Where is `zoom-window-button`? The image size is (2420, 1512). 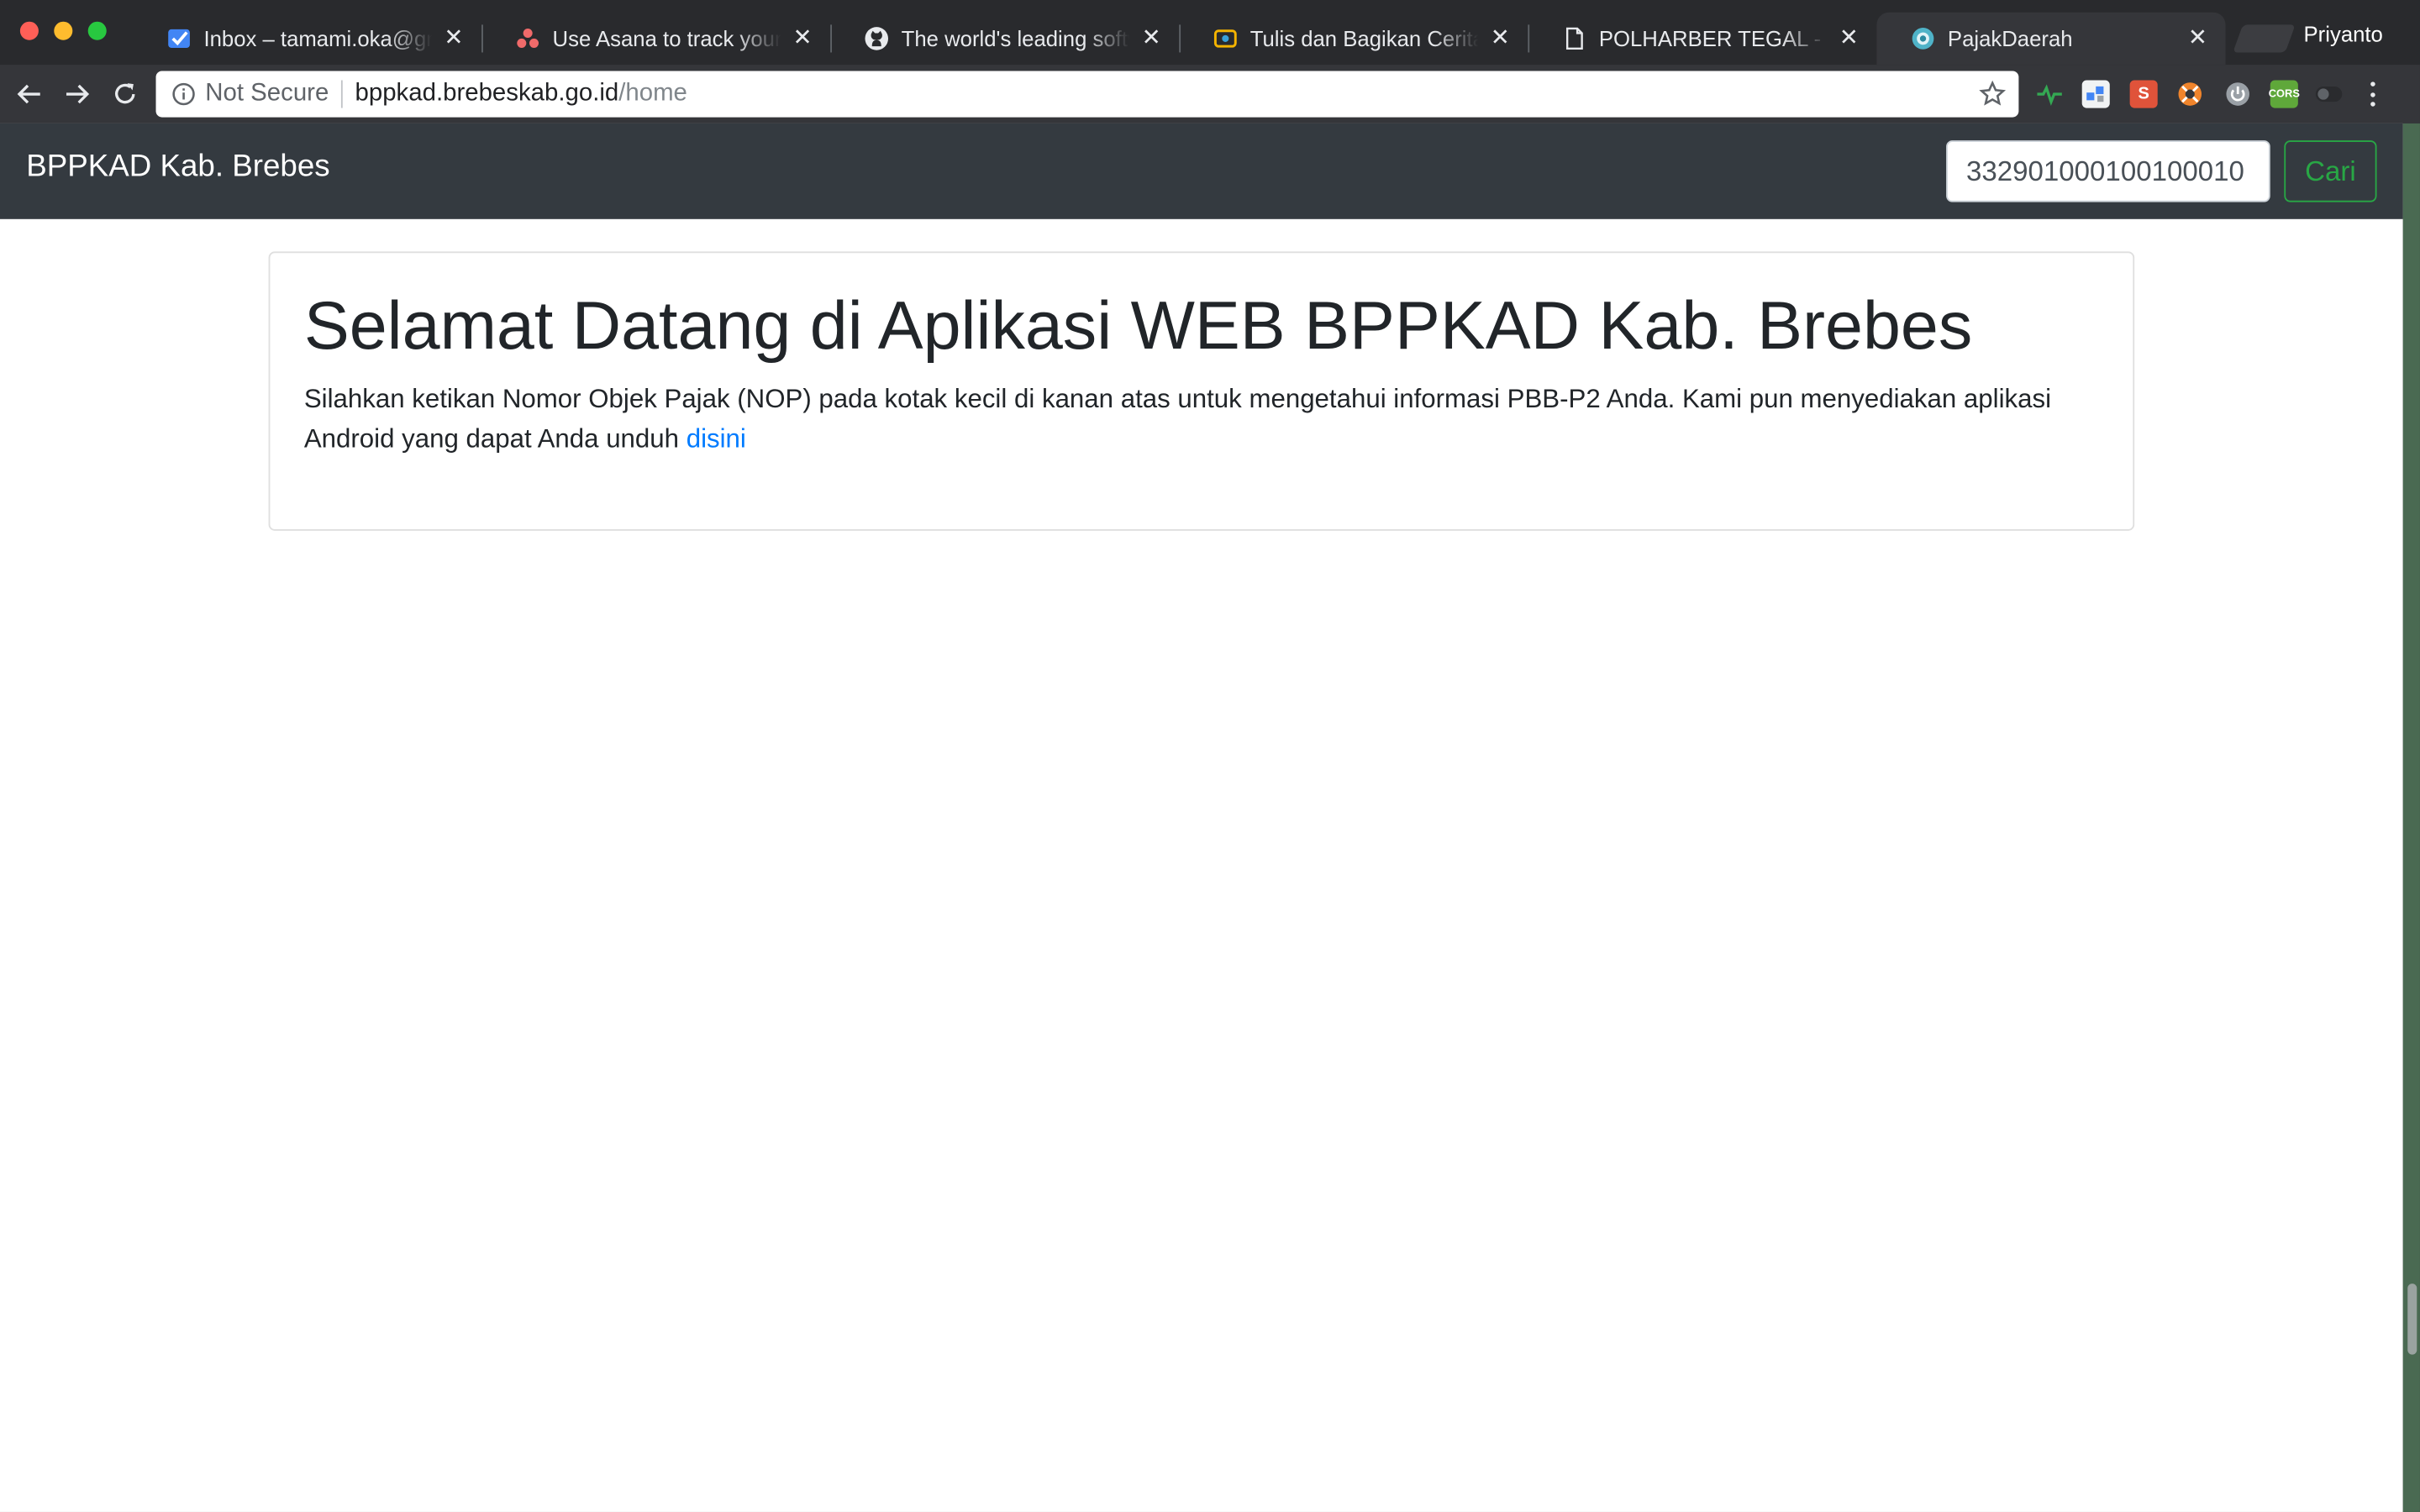
zoom-window-button is located at coordinates (97, 30).